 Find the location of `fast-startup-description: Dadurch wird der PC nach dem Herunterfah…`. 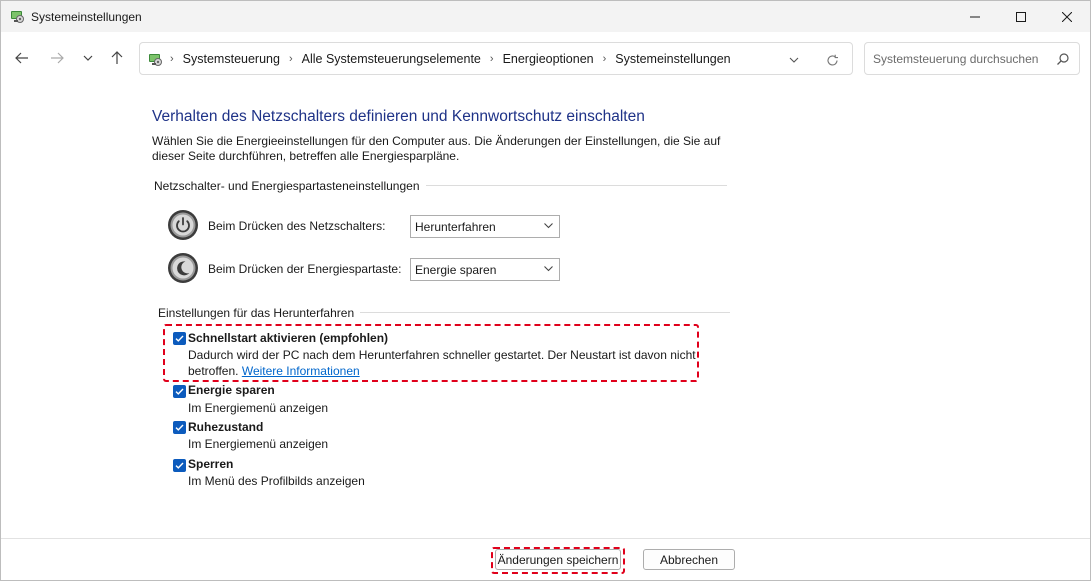

fast-startup-description: Dadurch wird der PC nach dem Herunterfah… is located at coordinates (443, 363).